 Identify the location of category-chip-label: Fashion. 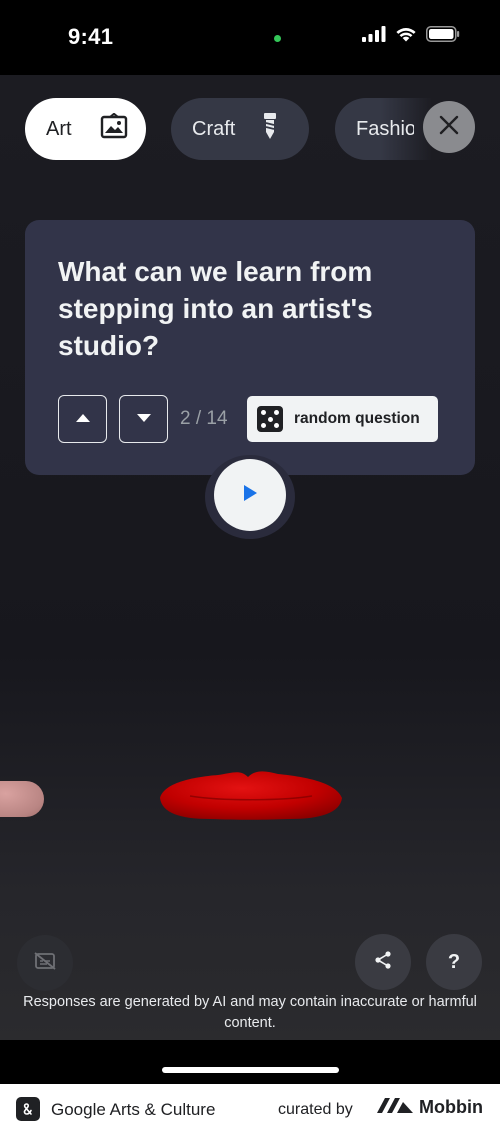
(385, 128).